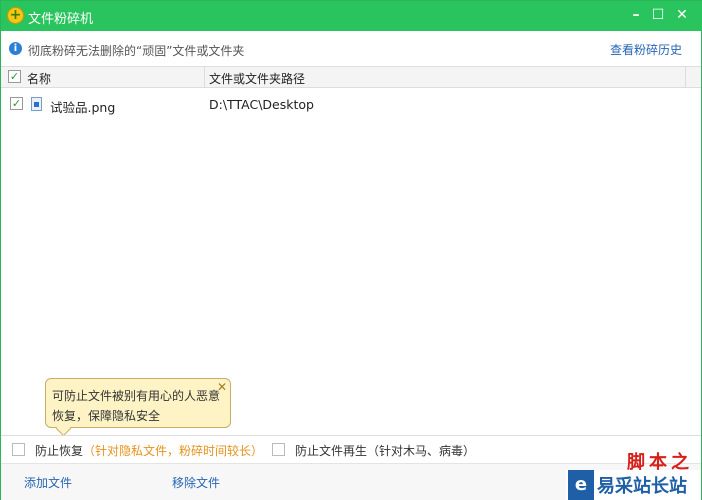 The width and height of the screenshot is (702, 500). Describe the element at coordinates (646, 49) in the screenshot. I see `view-history-link: 查看粉碎历史` at that location.